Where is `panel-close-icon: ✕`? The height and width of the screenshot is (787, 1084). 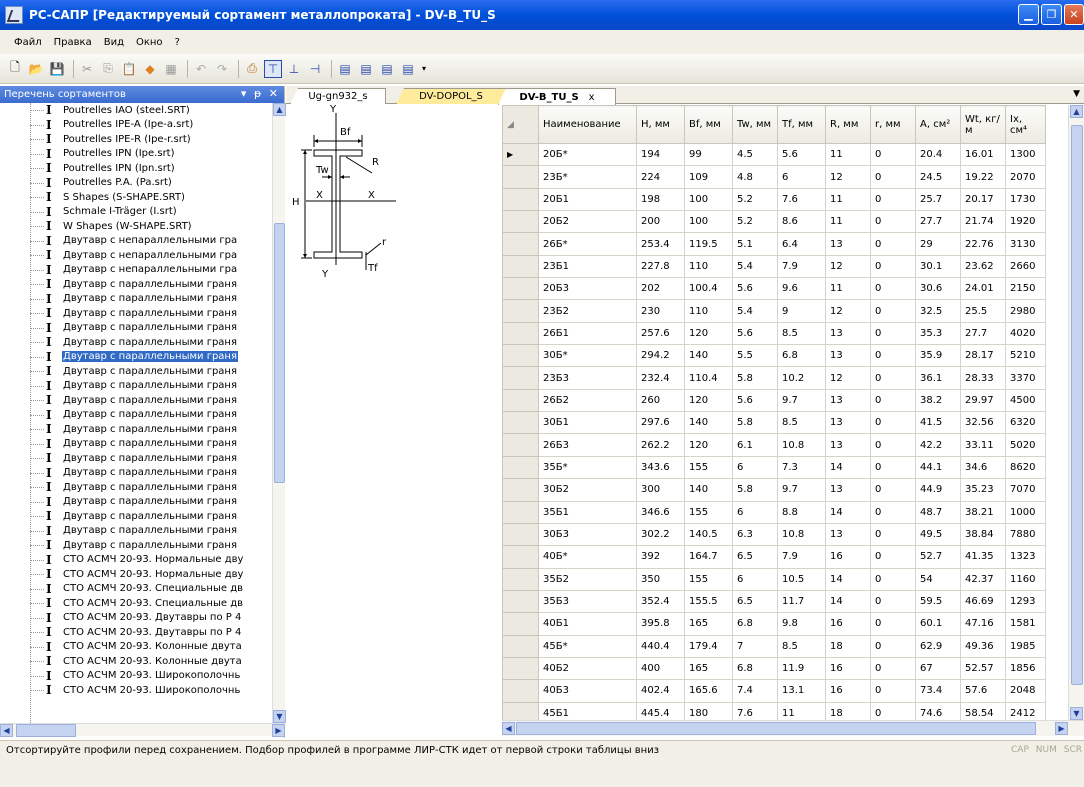
panel-close-icon: ✕ is located at coordinates (273, 93).